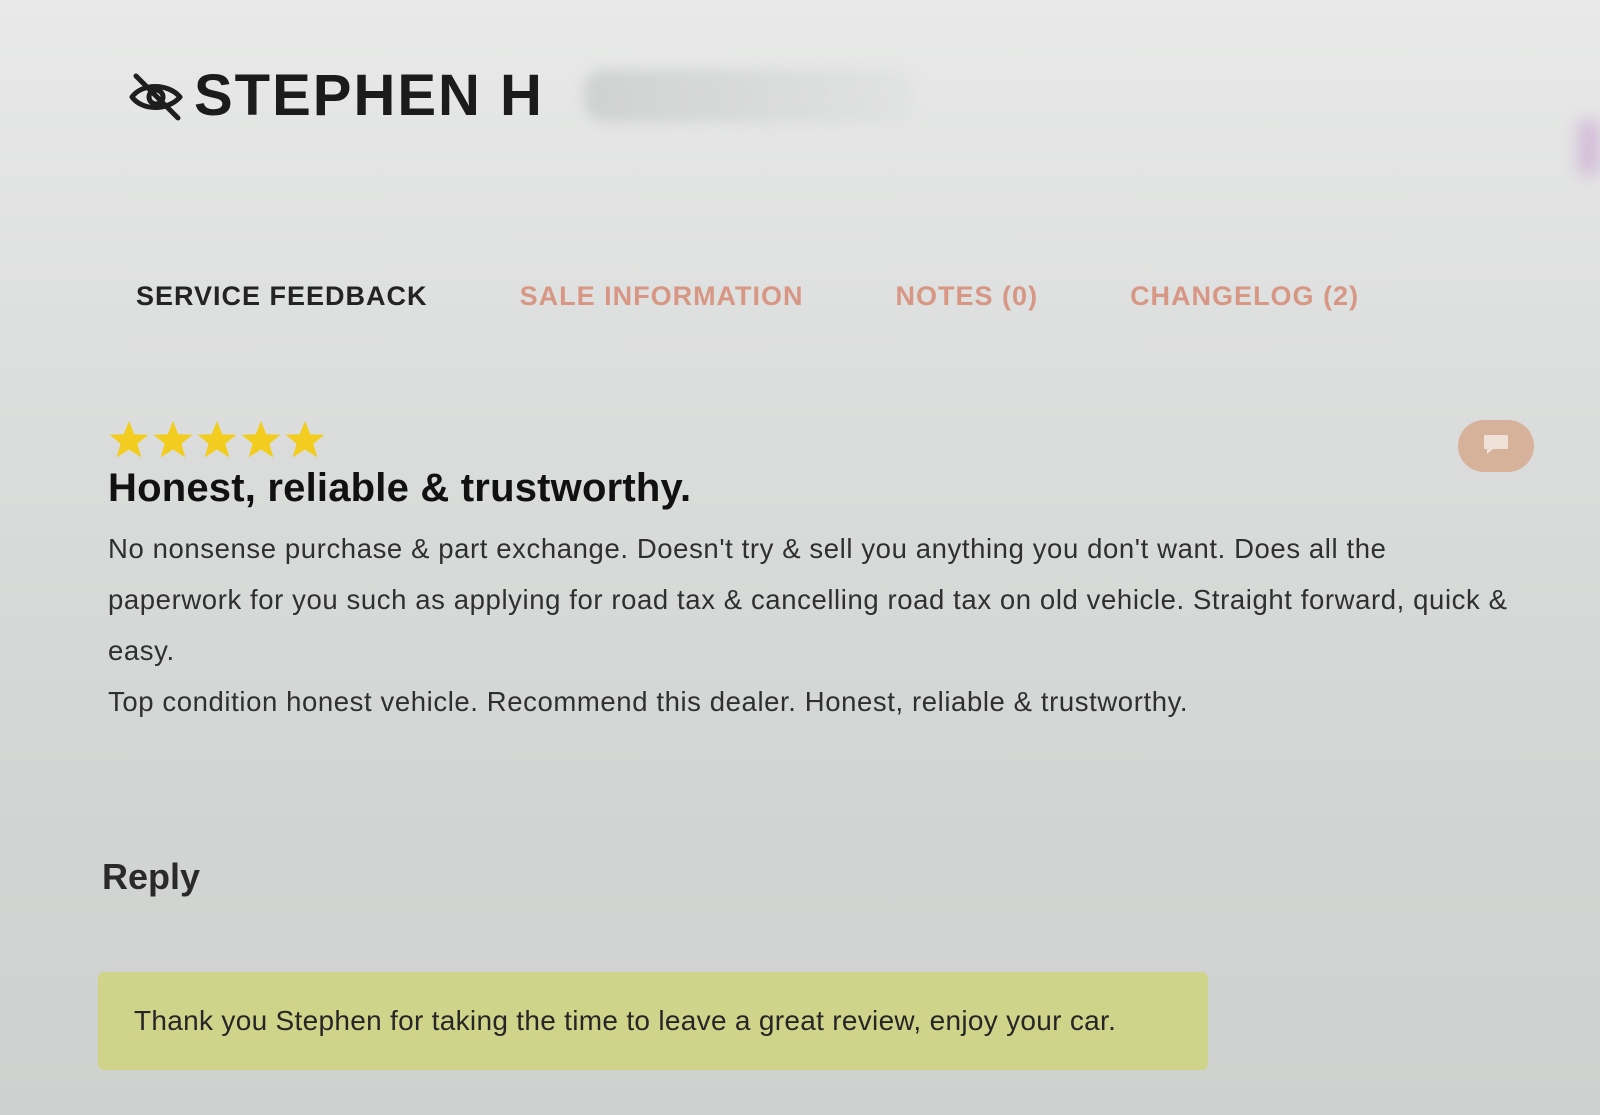 The width and height of the screenshot is (1600, 1115). I want to click on customer-header: STEPHEN H, so click(521, 96).